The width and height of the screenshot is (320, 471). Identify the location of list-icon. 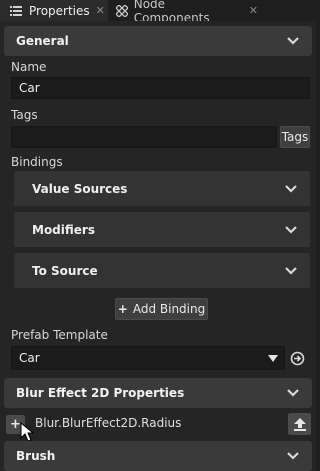
(16, 10).